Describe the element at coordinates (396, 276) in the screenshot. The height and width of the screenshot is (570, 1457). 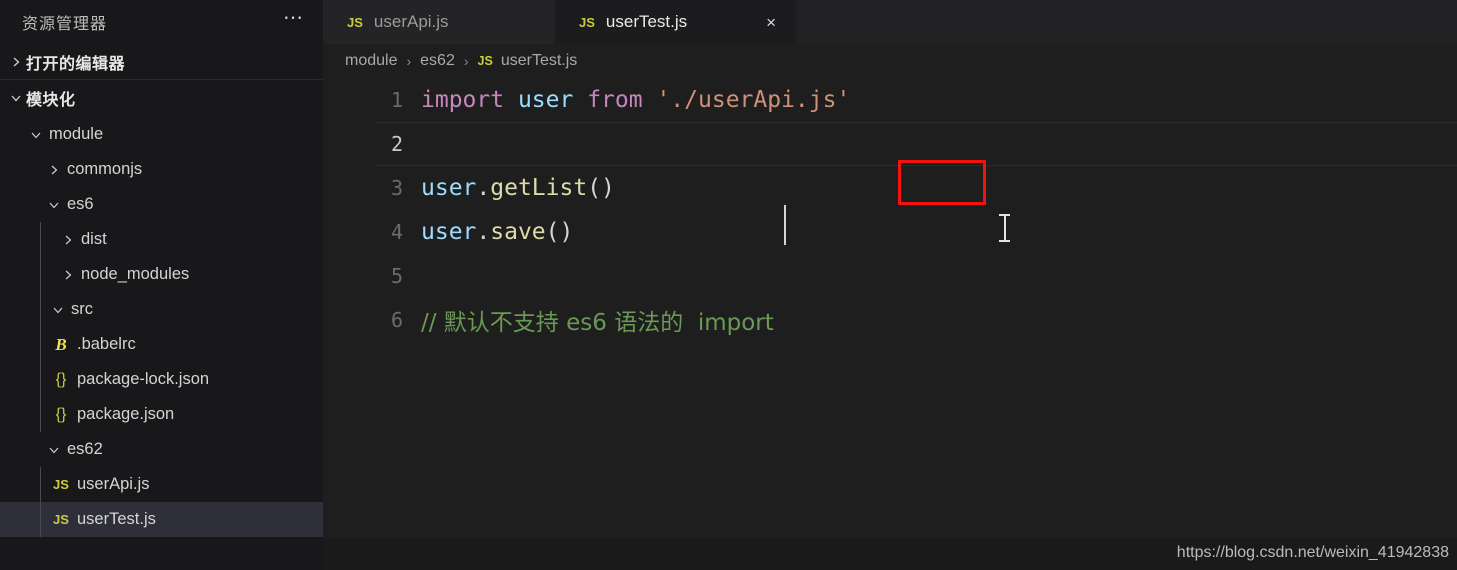
I see `line-number: 5` at that location.